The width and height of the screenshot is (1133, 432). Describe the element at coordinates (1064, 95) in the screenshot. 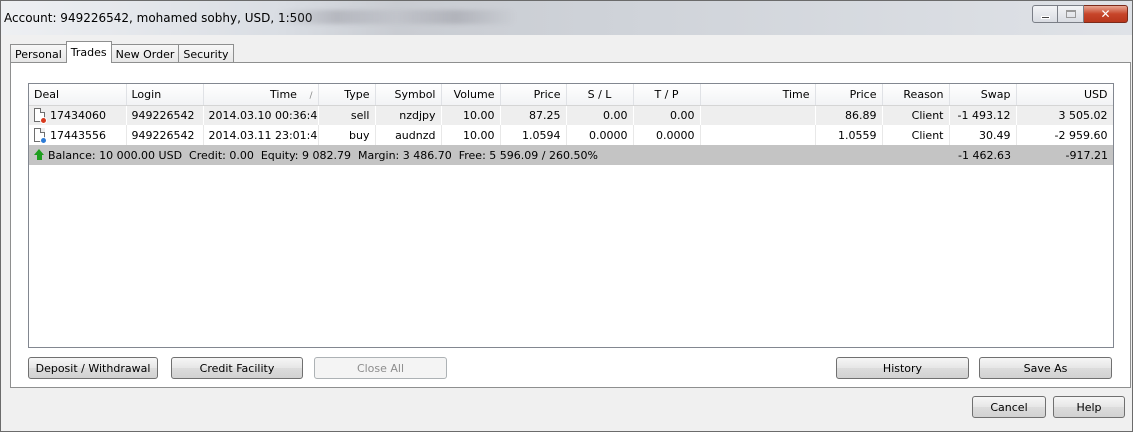

I see `col-profit: USD` at that location.